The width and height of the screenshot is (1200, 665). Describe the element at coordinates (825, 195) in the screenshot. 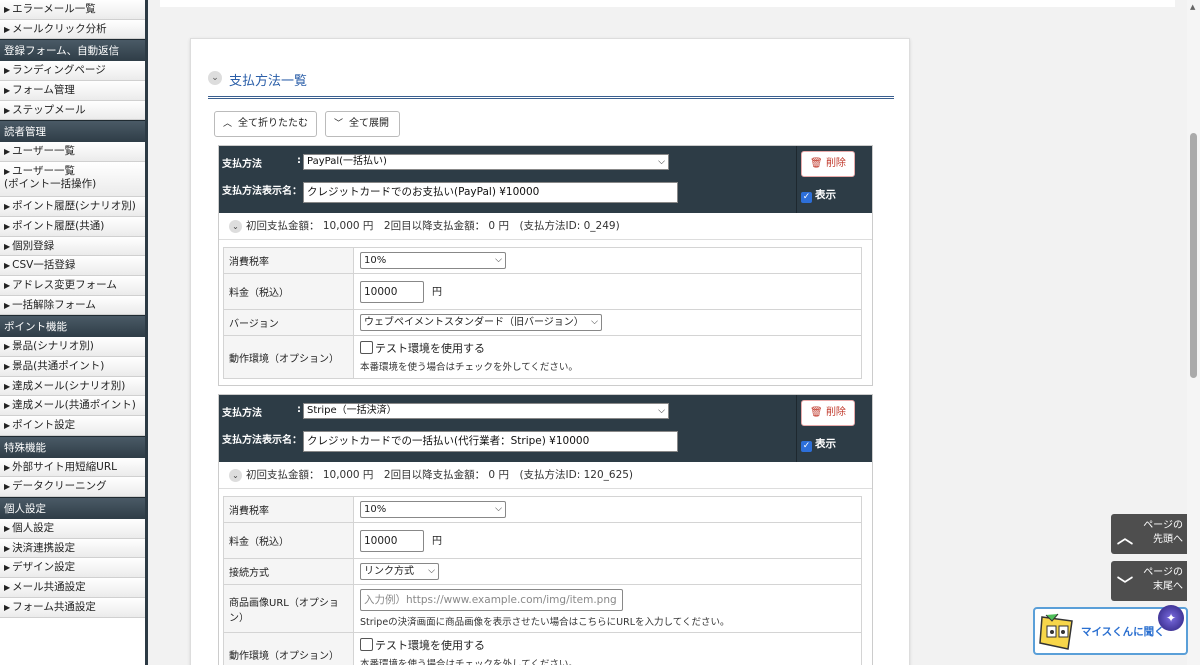

I see `show-label: 表示` at that location.